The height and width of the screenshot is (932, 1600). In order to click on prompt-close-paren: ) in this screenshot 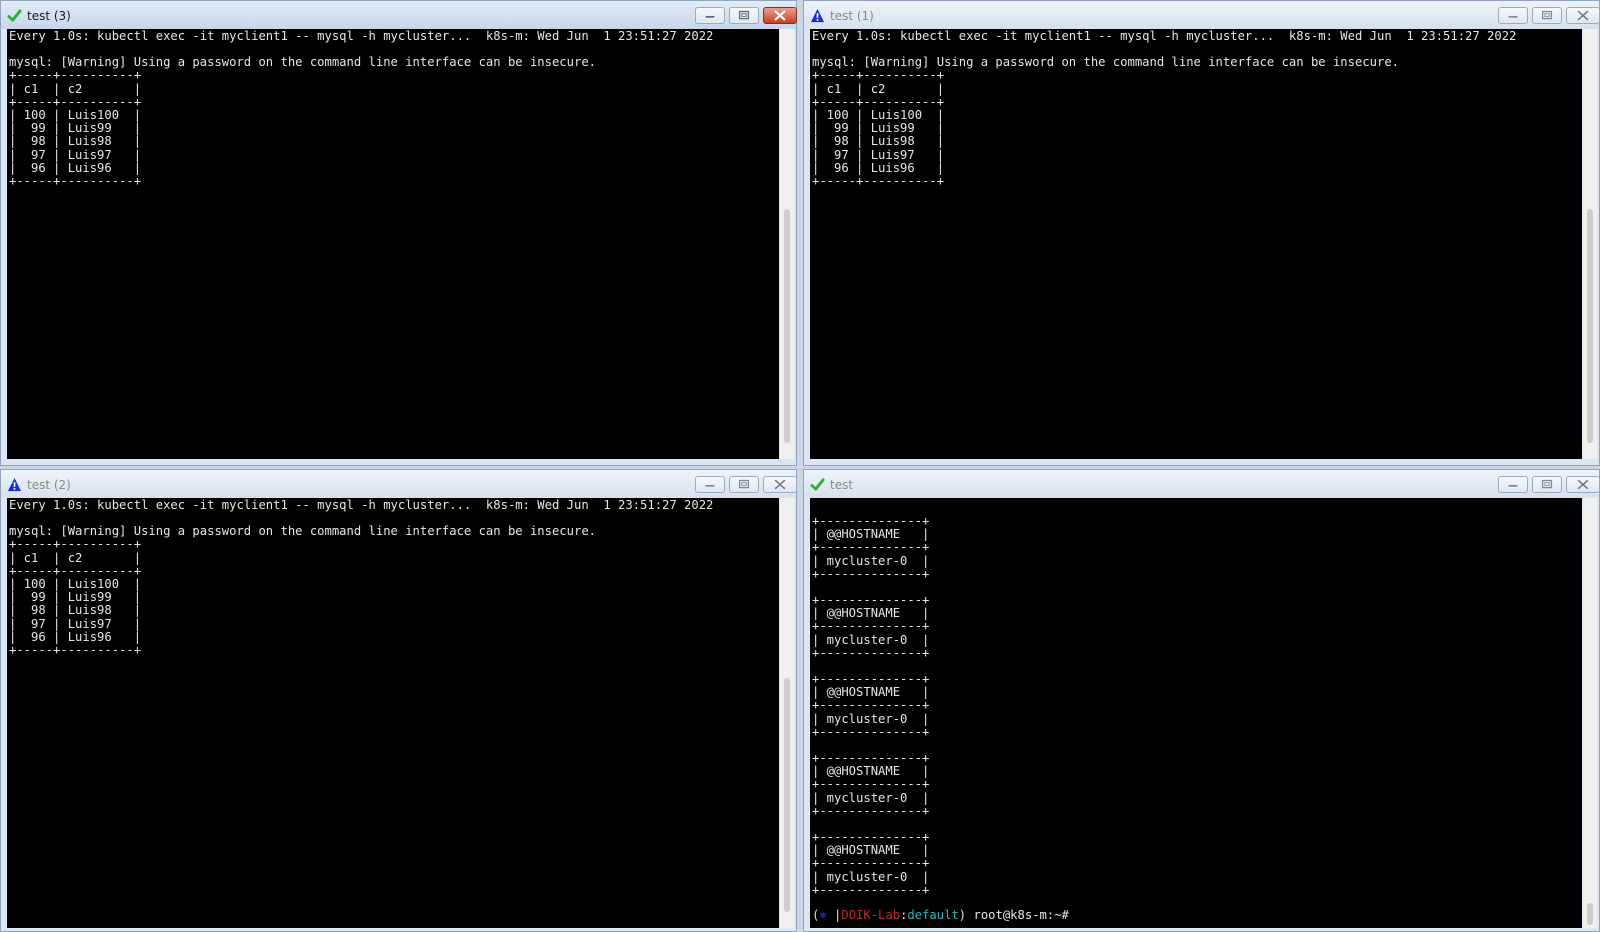, I will do `click(966, 915)`.